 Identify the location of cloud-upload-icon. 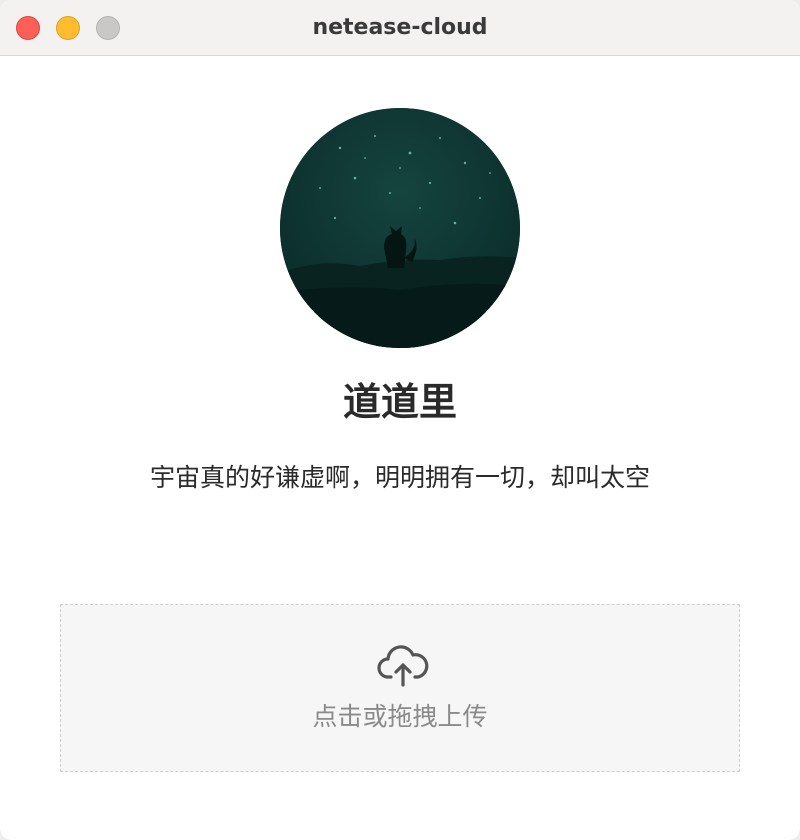
(403, 666).